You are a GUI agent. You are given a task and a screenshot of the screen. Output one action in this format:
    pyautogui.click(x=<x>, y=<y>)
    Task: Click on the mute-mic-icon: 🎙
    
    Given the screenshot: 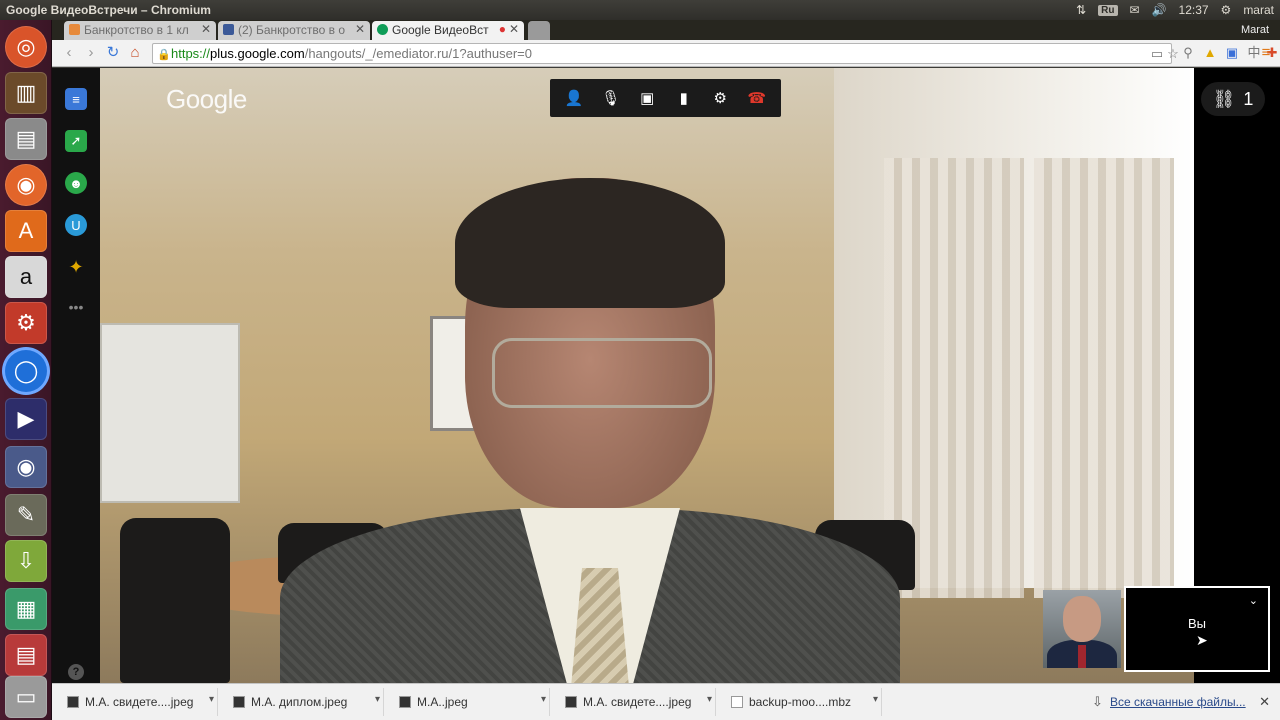 What is the action you would take?
    pyautogui.click(x=611, y=98)
    